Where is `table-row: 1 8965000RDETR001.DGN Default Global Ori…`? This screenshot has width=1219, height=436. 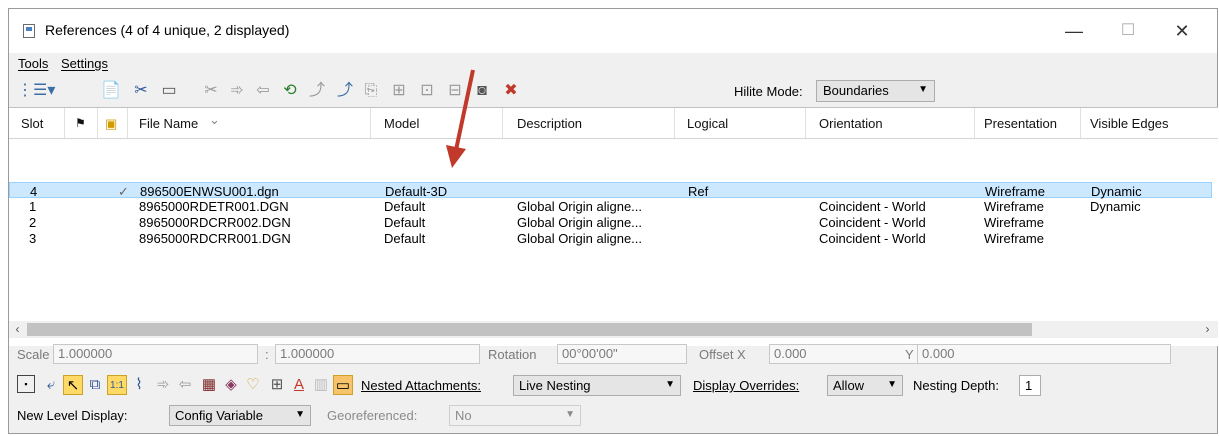 table-row: 1 8965000RDETR001.DGN Default Global Ori… is located at coordinates (610, 206).